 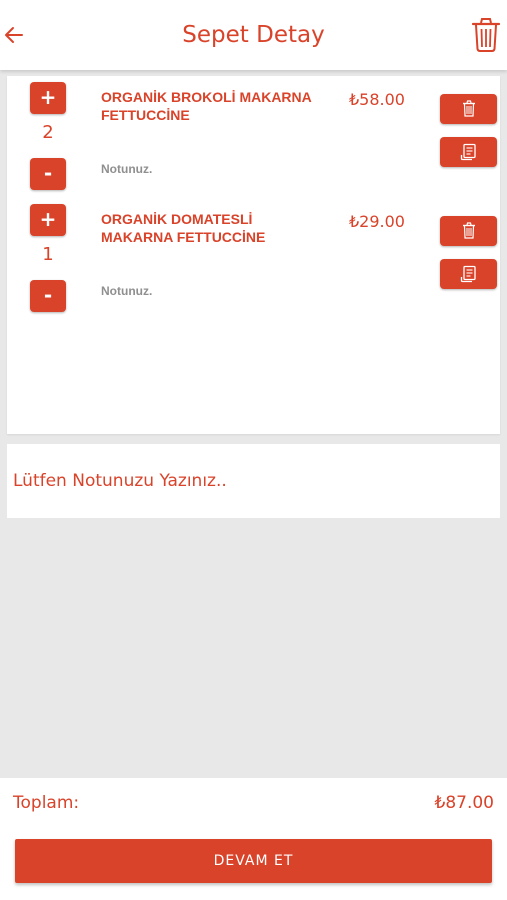 I want to click on order-note-input, so click(x=248, y=481).